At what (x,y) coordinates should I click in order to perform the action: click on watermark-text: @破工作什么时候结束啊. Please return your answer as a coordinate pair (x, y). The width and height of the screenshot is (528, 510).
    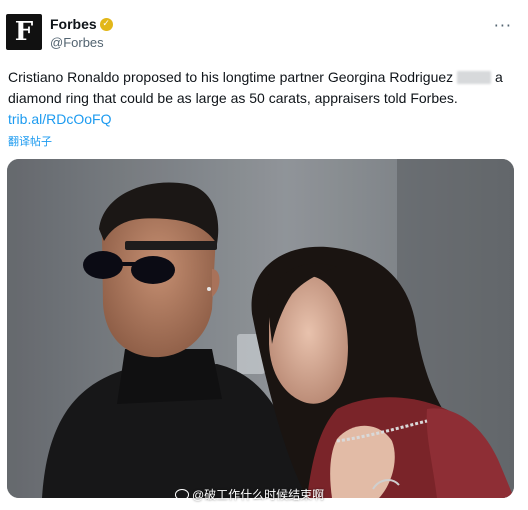
    Looking at the image, I should click on (258, 495).